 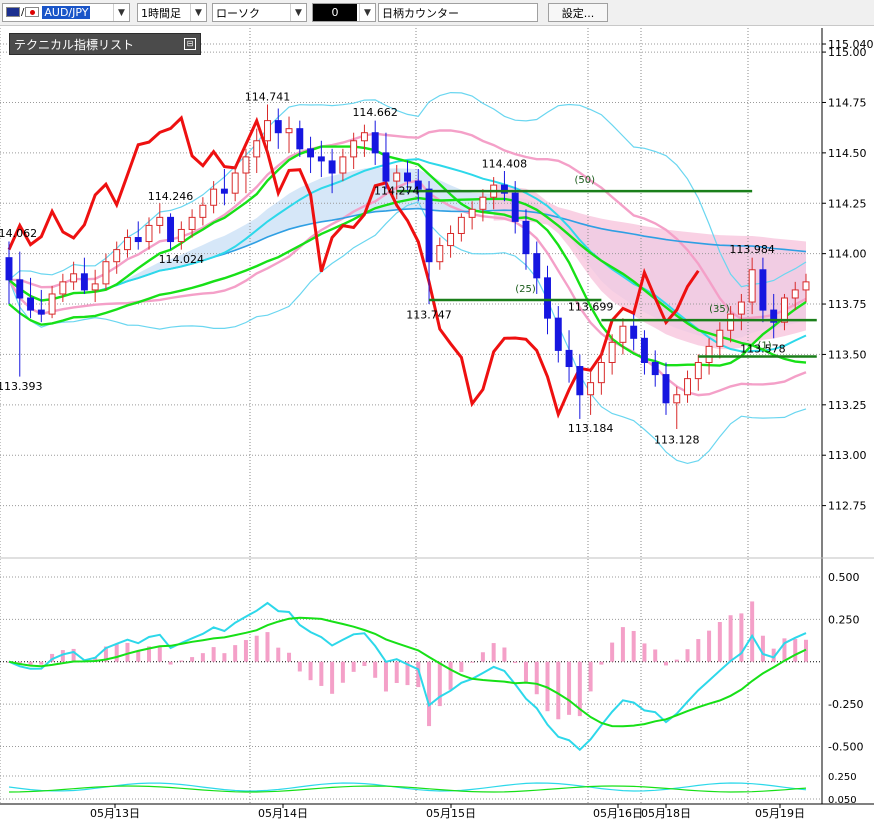 What do you see at coordinates (847, 354) in the screenshot?
I see `price-tick-label: 113.50` at bounding box center [847, 354].